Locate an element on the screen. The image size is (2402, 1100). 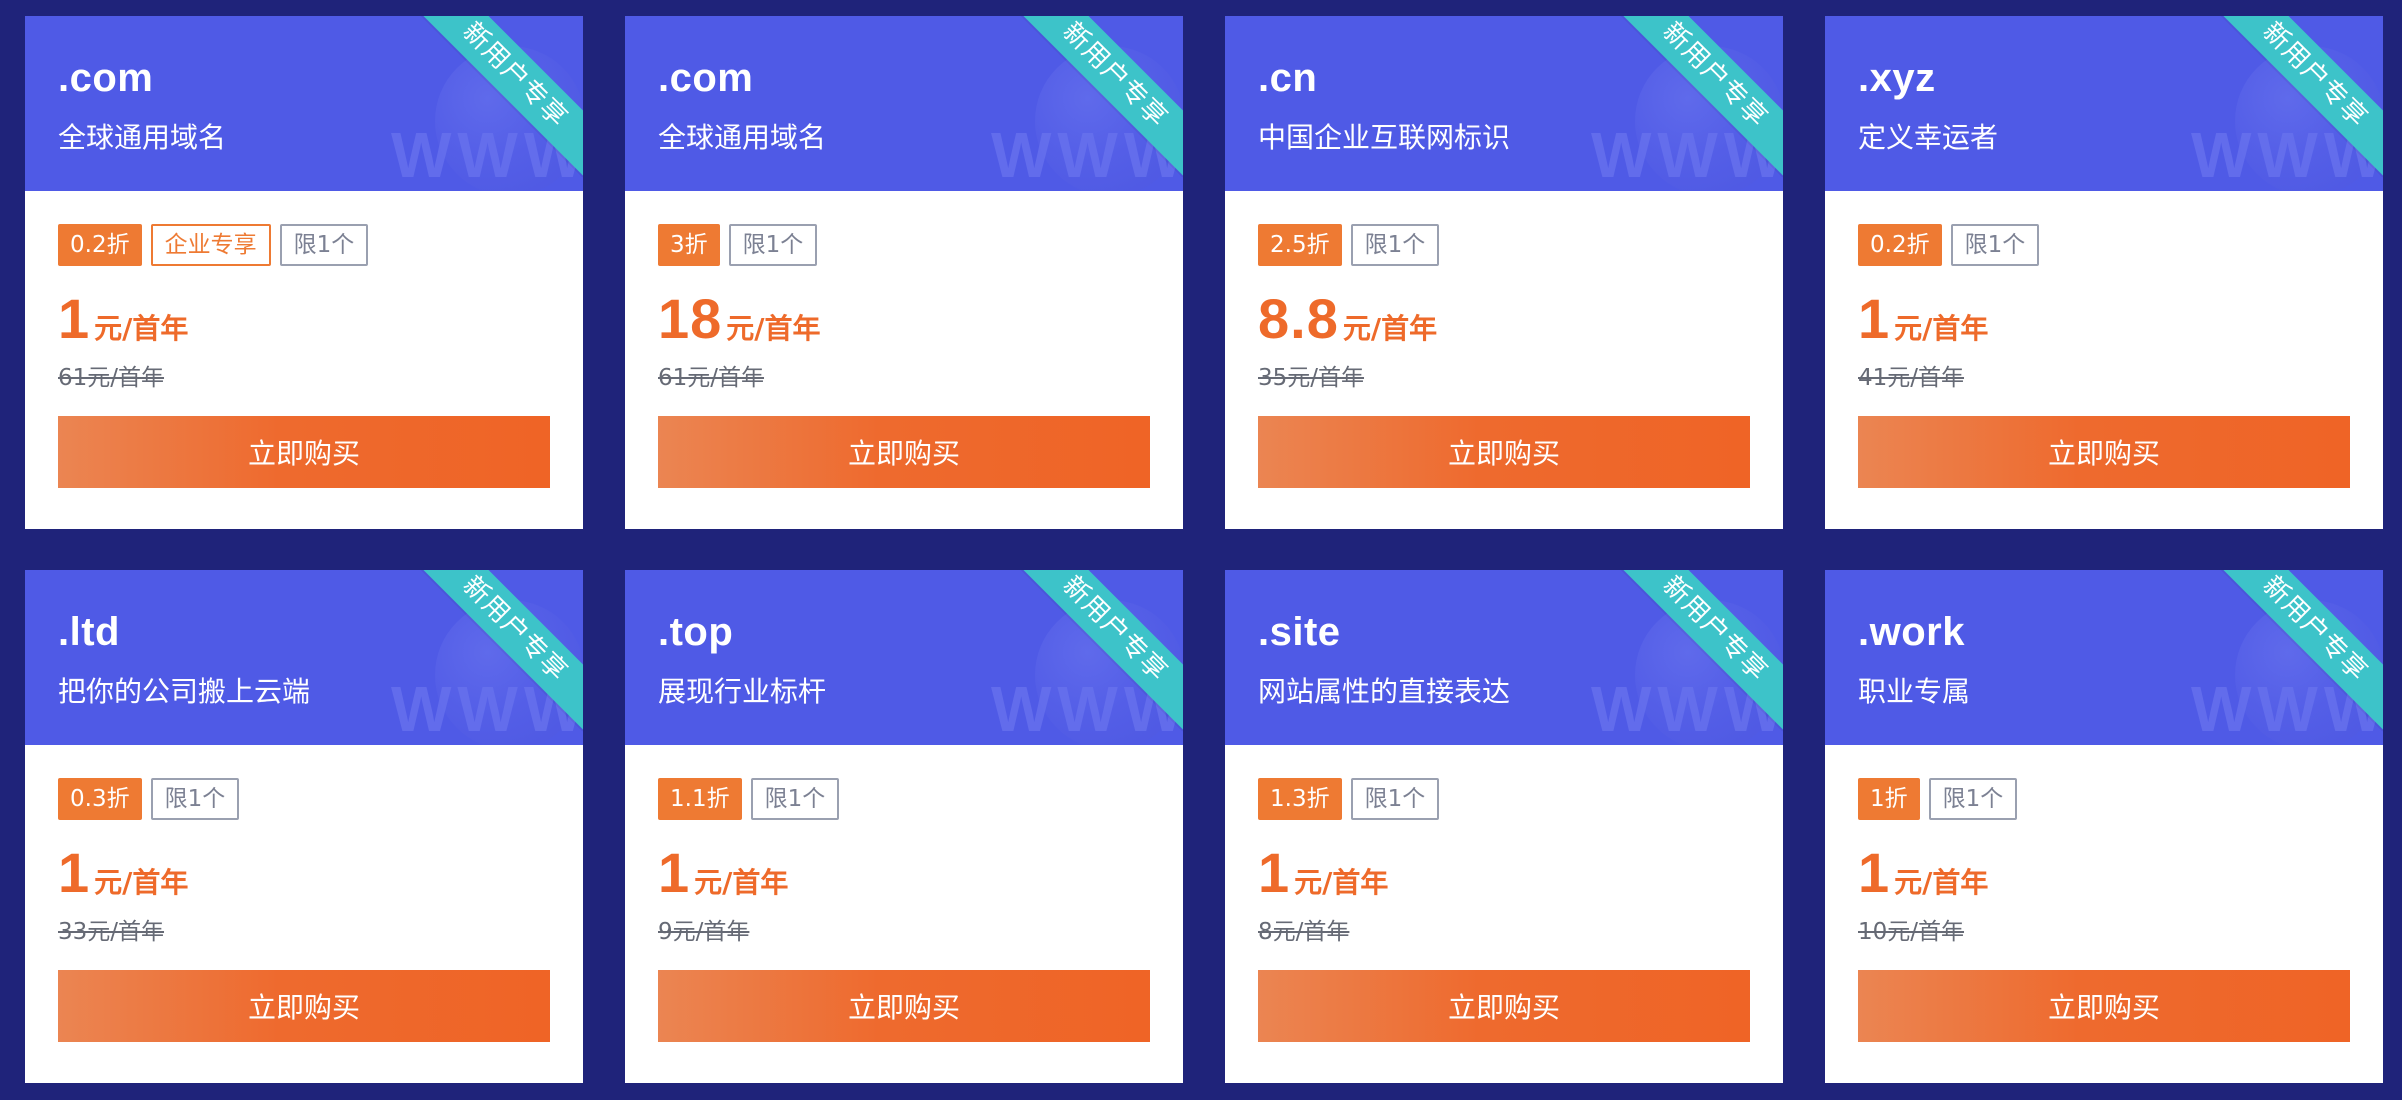
price: 18 元/首年 is located at coordinates (739, 318).